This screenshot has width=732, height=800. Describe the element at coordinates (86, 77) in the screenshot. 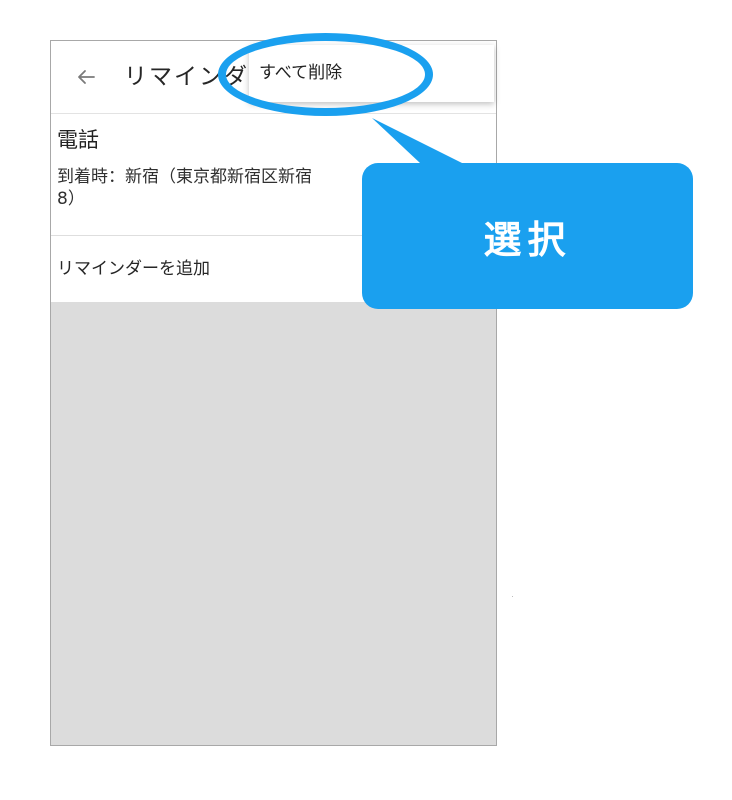

I see `back-arrow-icon` at that location.